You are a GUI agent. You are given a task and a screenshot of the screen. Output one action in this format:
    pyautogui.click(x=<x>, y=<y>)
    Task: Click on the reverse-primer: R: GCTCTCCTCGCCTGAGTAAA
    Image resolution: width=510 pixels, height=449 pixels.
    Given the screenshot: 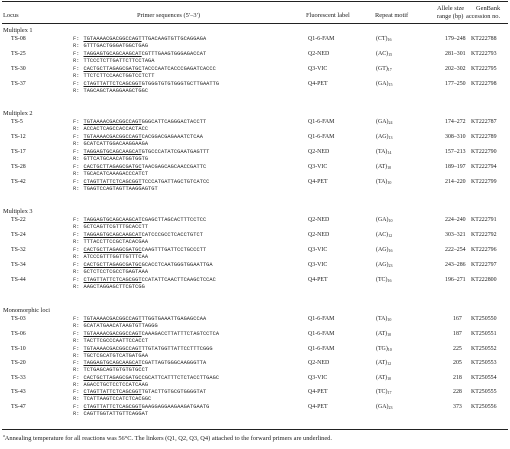 What is the action you would take?
    pyautogui.click(x=110, y=272)
    